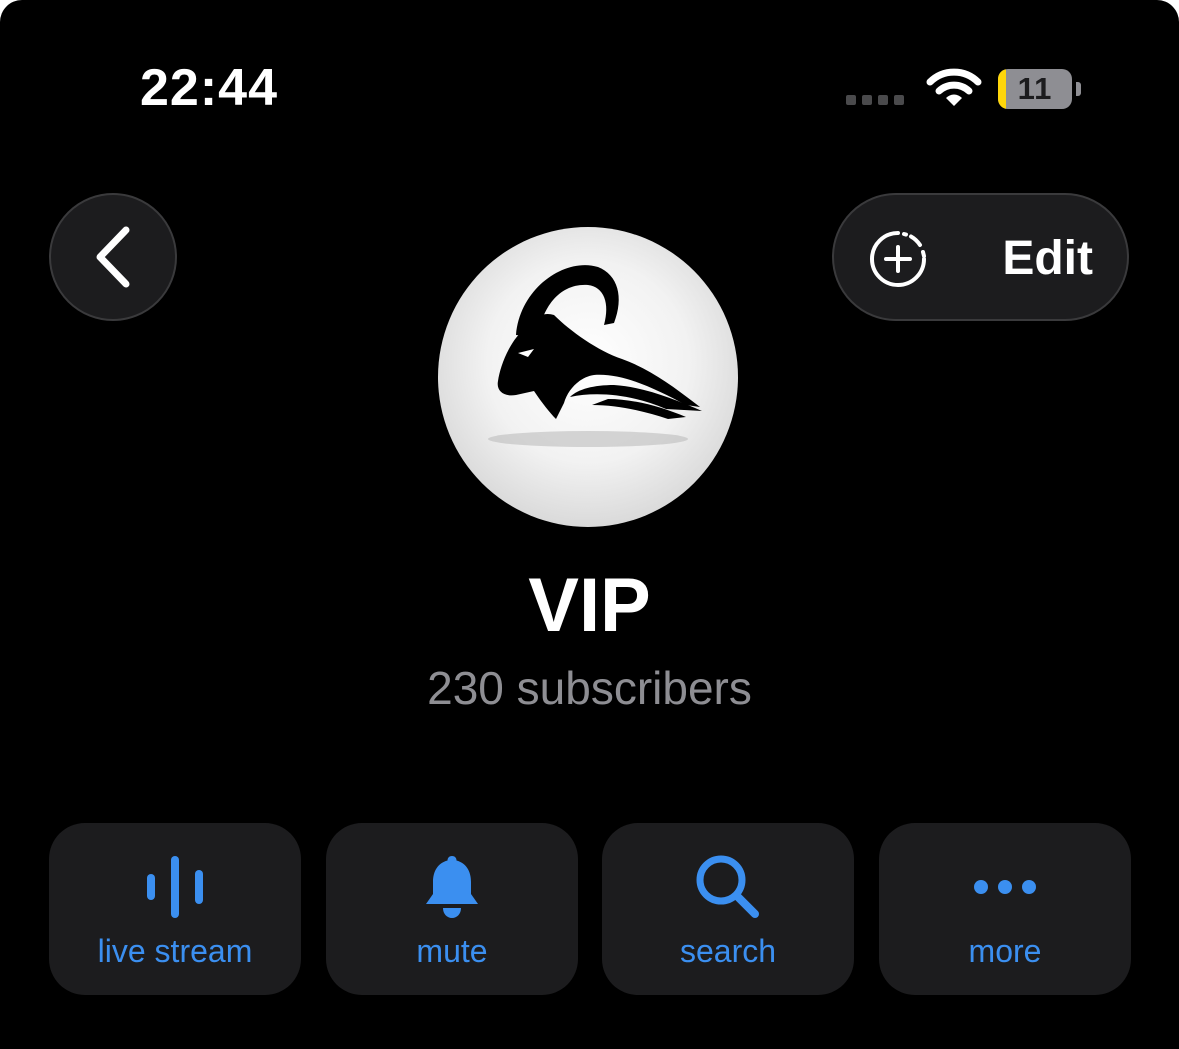  I want to click on cellular-signal-icon, so click(875, 100).